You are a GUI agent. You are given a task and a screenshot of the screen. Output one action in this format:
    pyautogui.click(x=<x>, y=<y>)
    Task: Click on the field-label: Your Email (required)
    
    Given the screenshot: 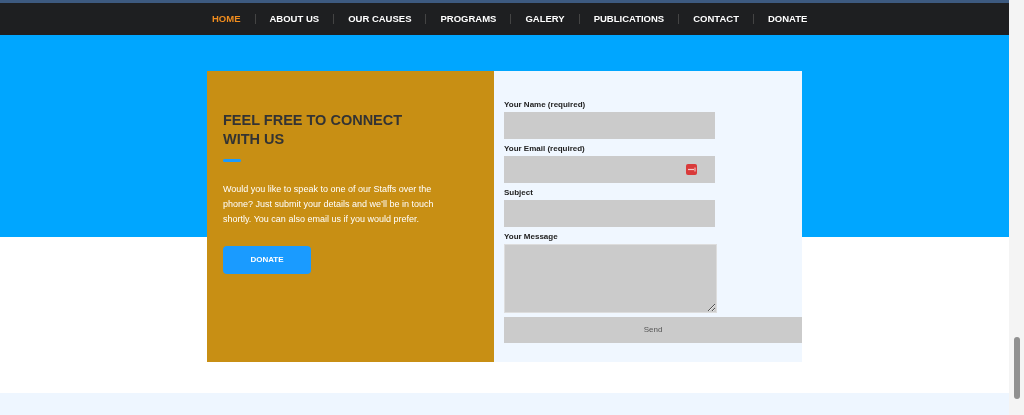 What is the action you would take?
    pyautogui.click(x=545, y=149)
    